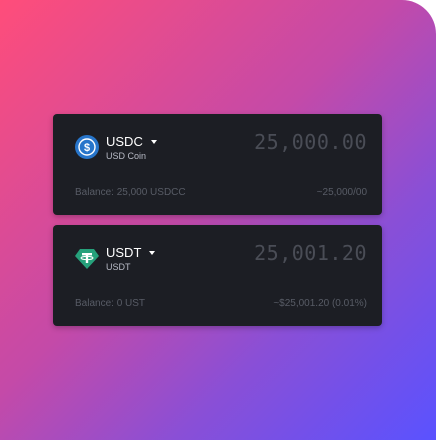 The width and height of the screenshot is (436, 440). Describe the element at coordinates (130, 192) in the screenshot. I see `balance-text: Balance: 25,000 USDCC` at that location.